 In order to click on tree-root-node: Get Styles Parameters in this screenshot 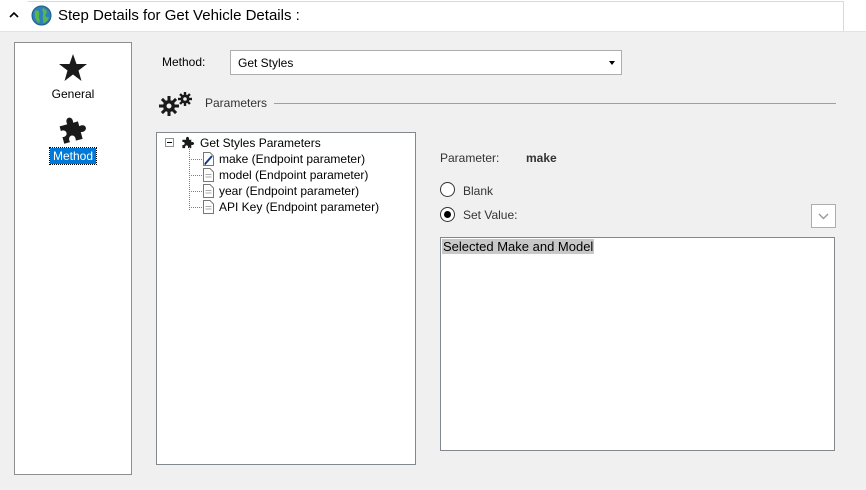, I will do `click(260, 143)`.